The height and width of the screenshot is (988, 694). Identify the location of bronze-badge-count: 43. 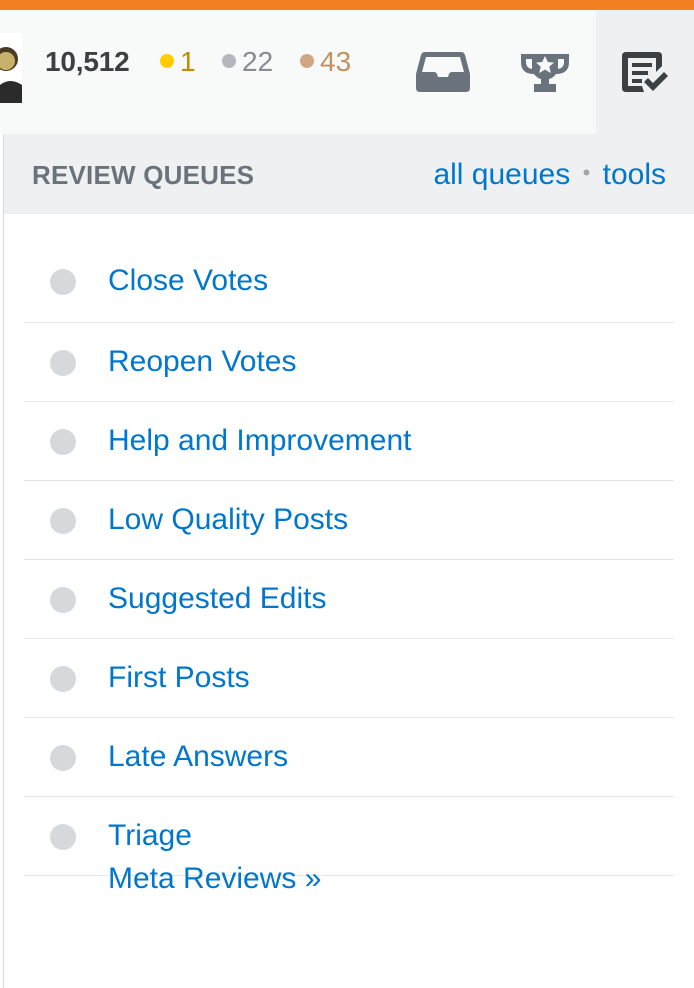
(325, 62).